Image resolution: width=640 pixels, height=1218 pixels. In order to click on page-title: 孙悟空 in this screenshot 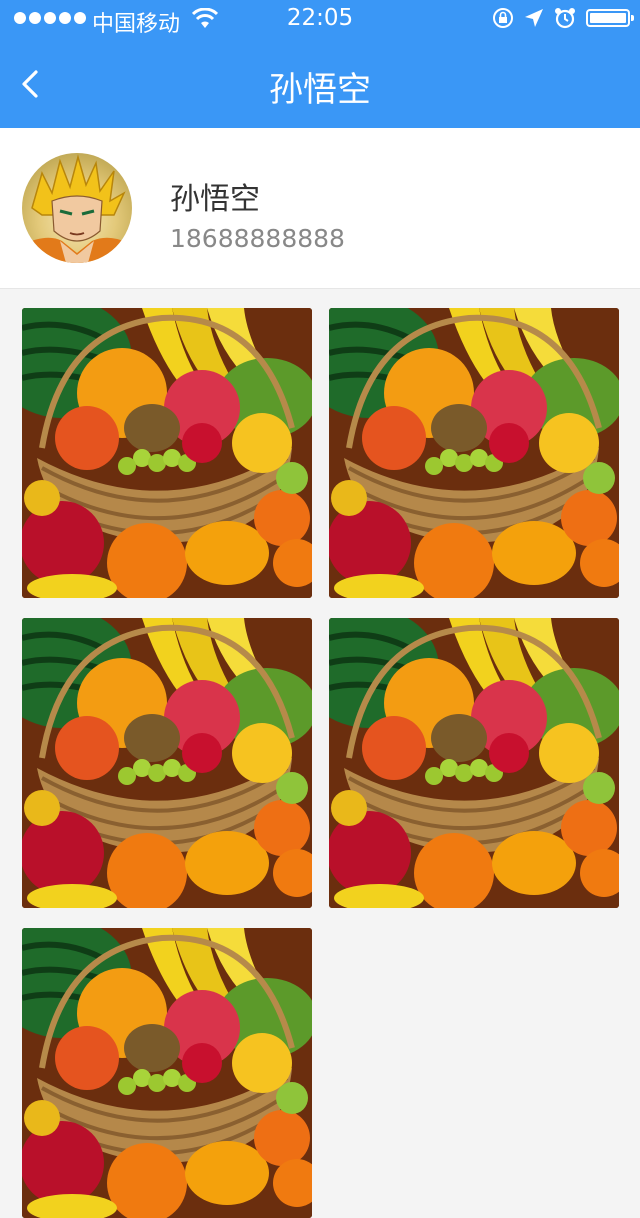, I will do `click(320, 90)`.